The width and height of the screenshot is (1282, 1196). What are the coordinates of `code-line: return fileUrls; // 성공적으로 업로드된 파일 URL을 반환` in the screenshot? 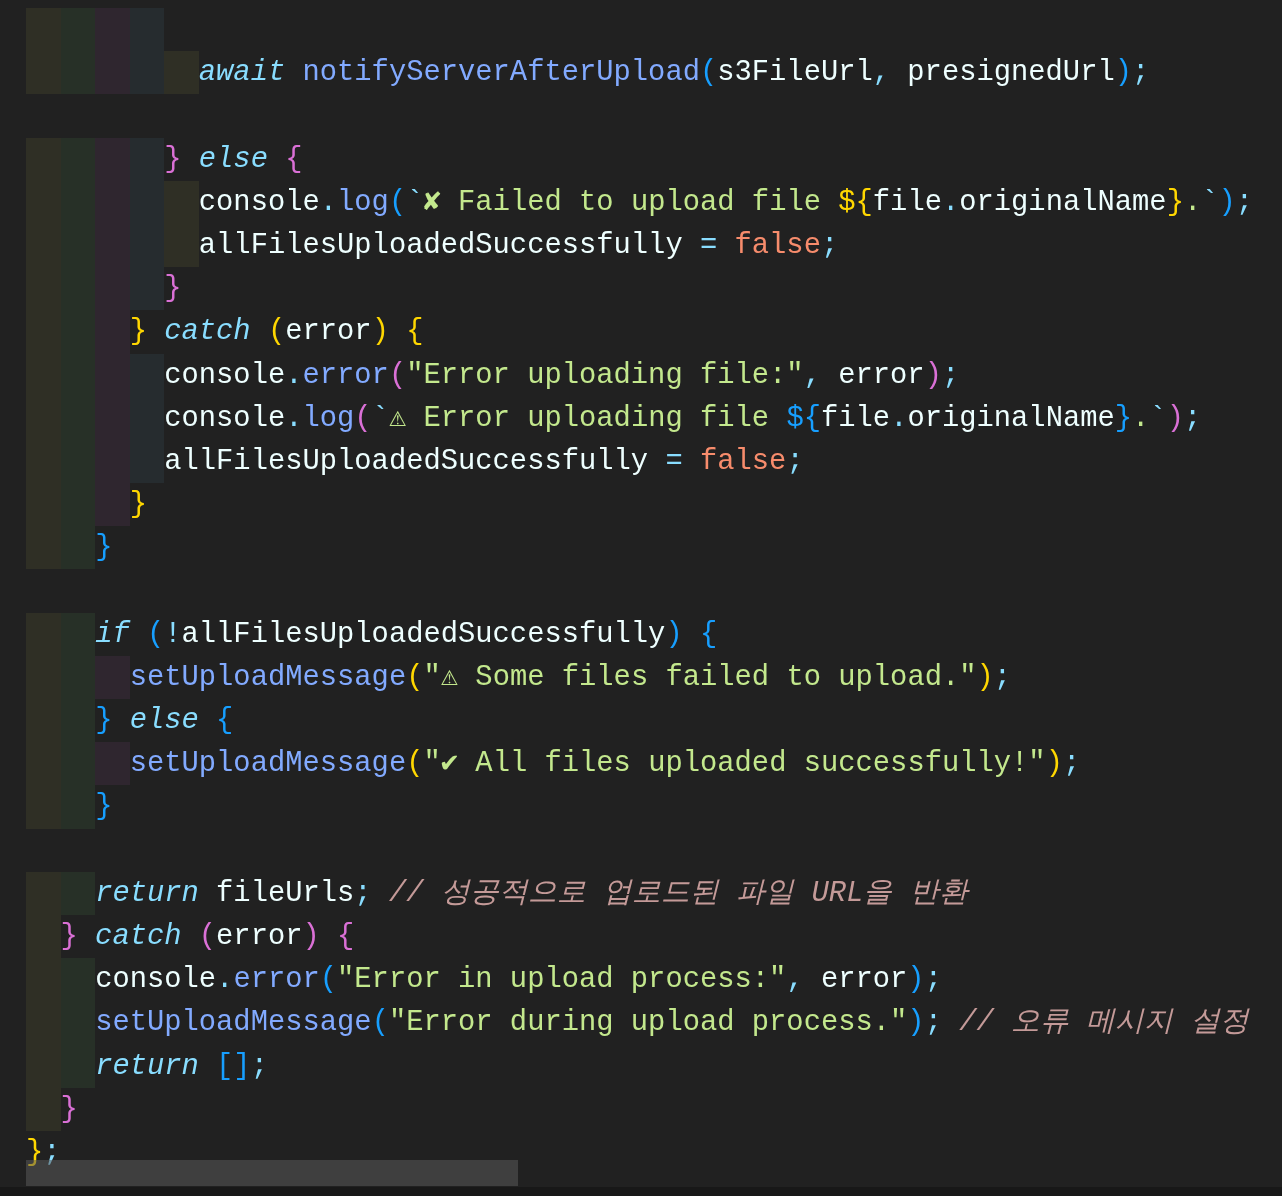 It's located at (497, 893).